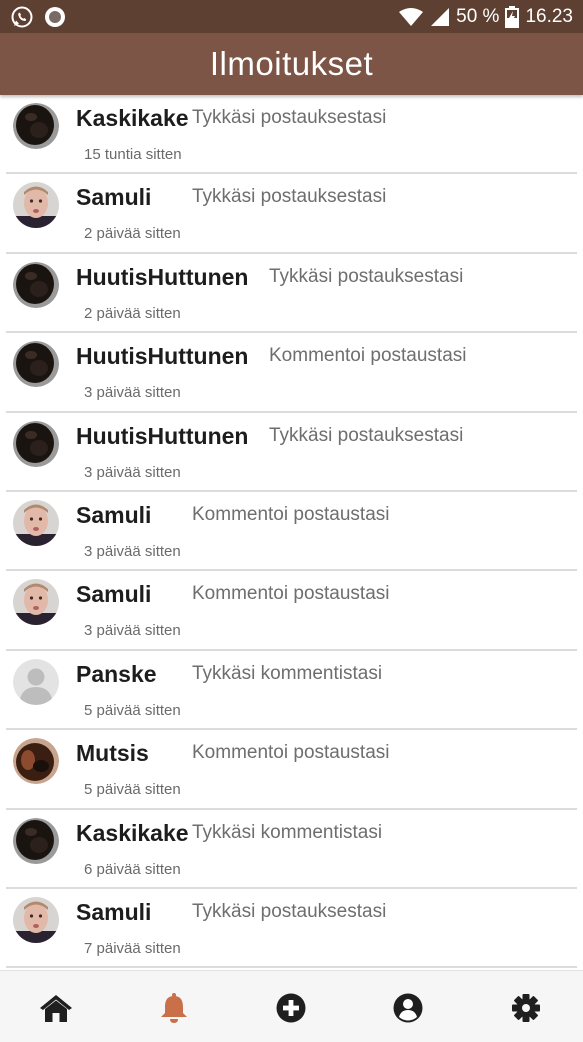 The height and width of the screenshot is (1042, 583). Describe the element at coordinates (55, 17) in the screenshot. I see `notification-dot-icon` at that location.